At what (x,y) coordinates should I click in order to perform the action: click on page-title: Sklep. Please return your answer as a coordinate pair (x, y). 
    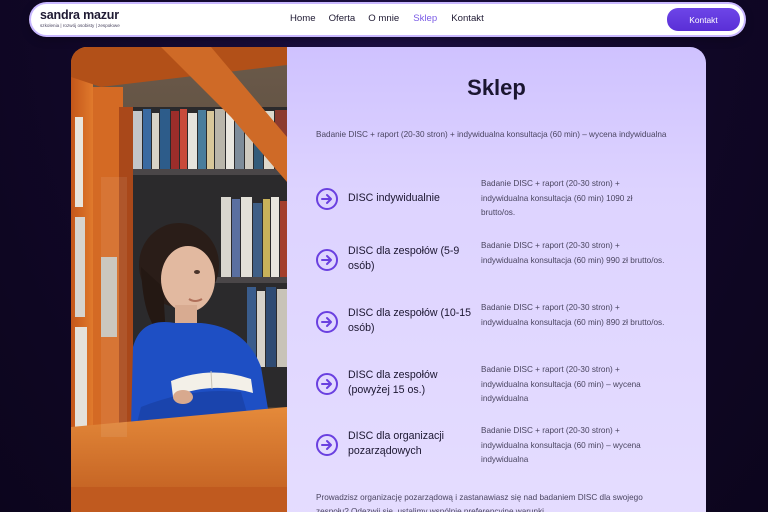
    Looking at the image, I should click on (496, 87).